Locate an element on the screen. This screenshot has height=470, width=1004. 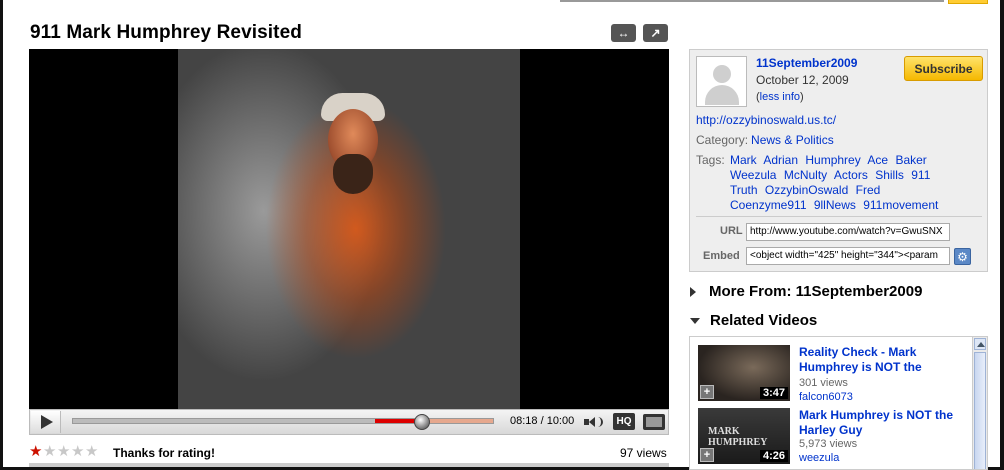
channel-avatar is located at coordinates (721, 81).